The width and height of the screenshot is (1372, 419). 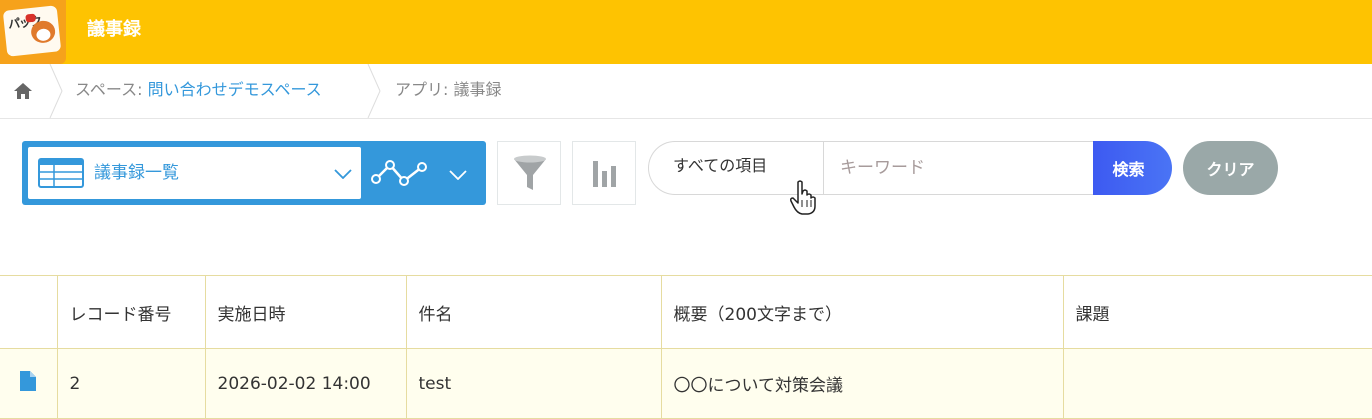 I want to click on funnel-icon, so click(x=530, y=172).